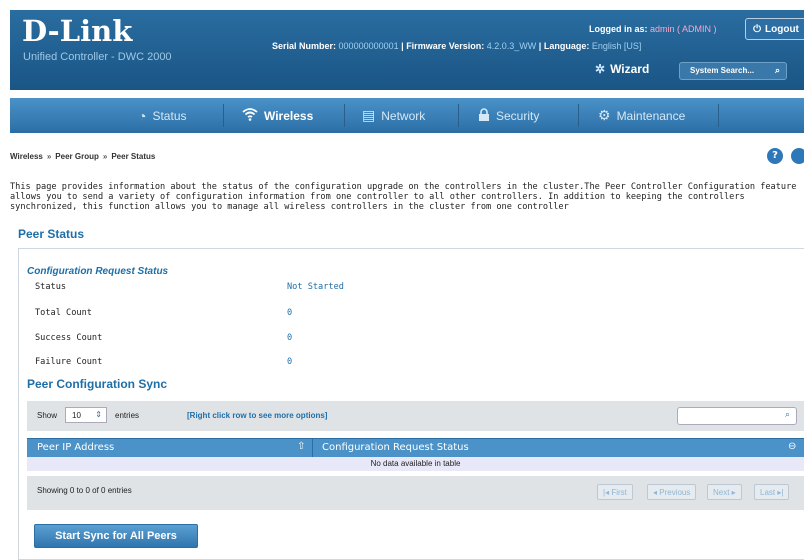 The image size is (804, 560). I want to click on network-icon: ▤, so click(369, 115).